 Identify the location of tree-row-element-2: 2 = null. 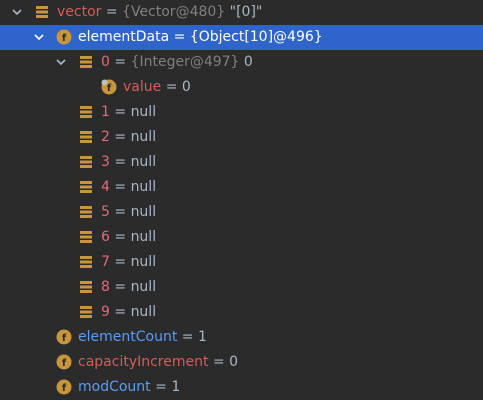
(241, 137).